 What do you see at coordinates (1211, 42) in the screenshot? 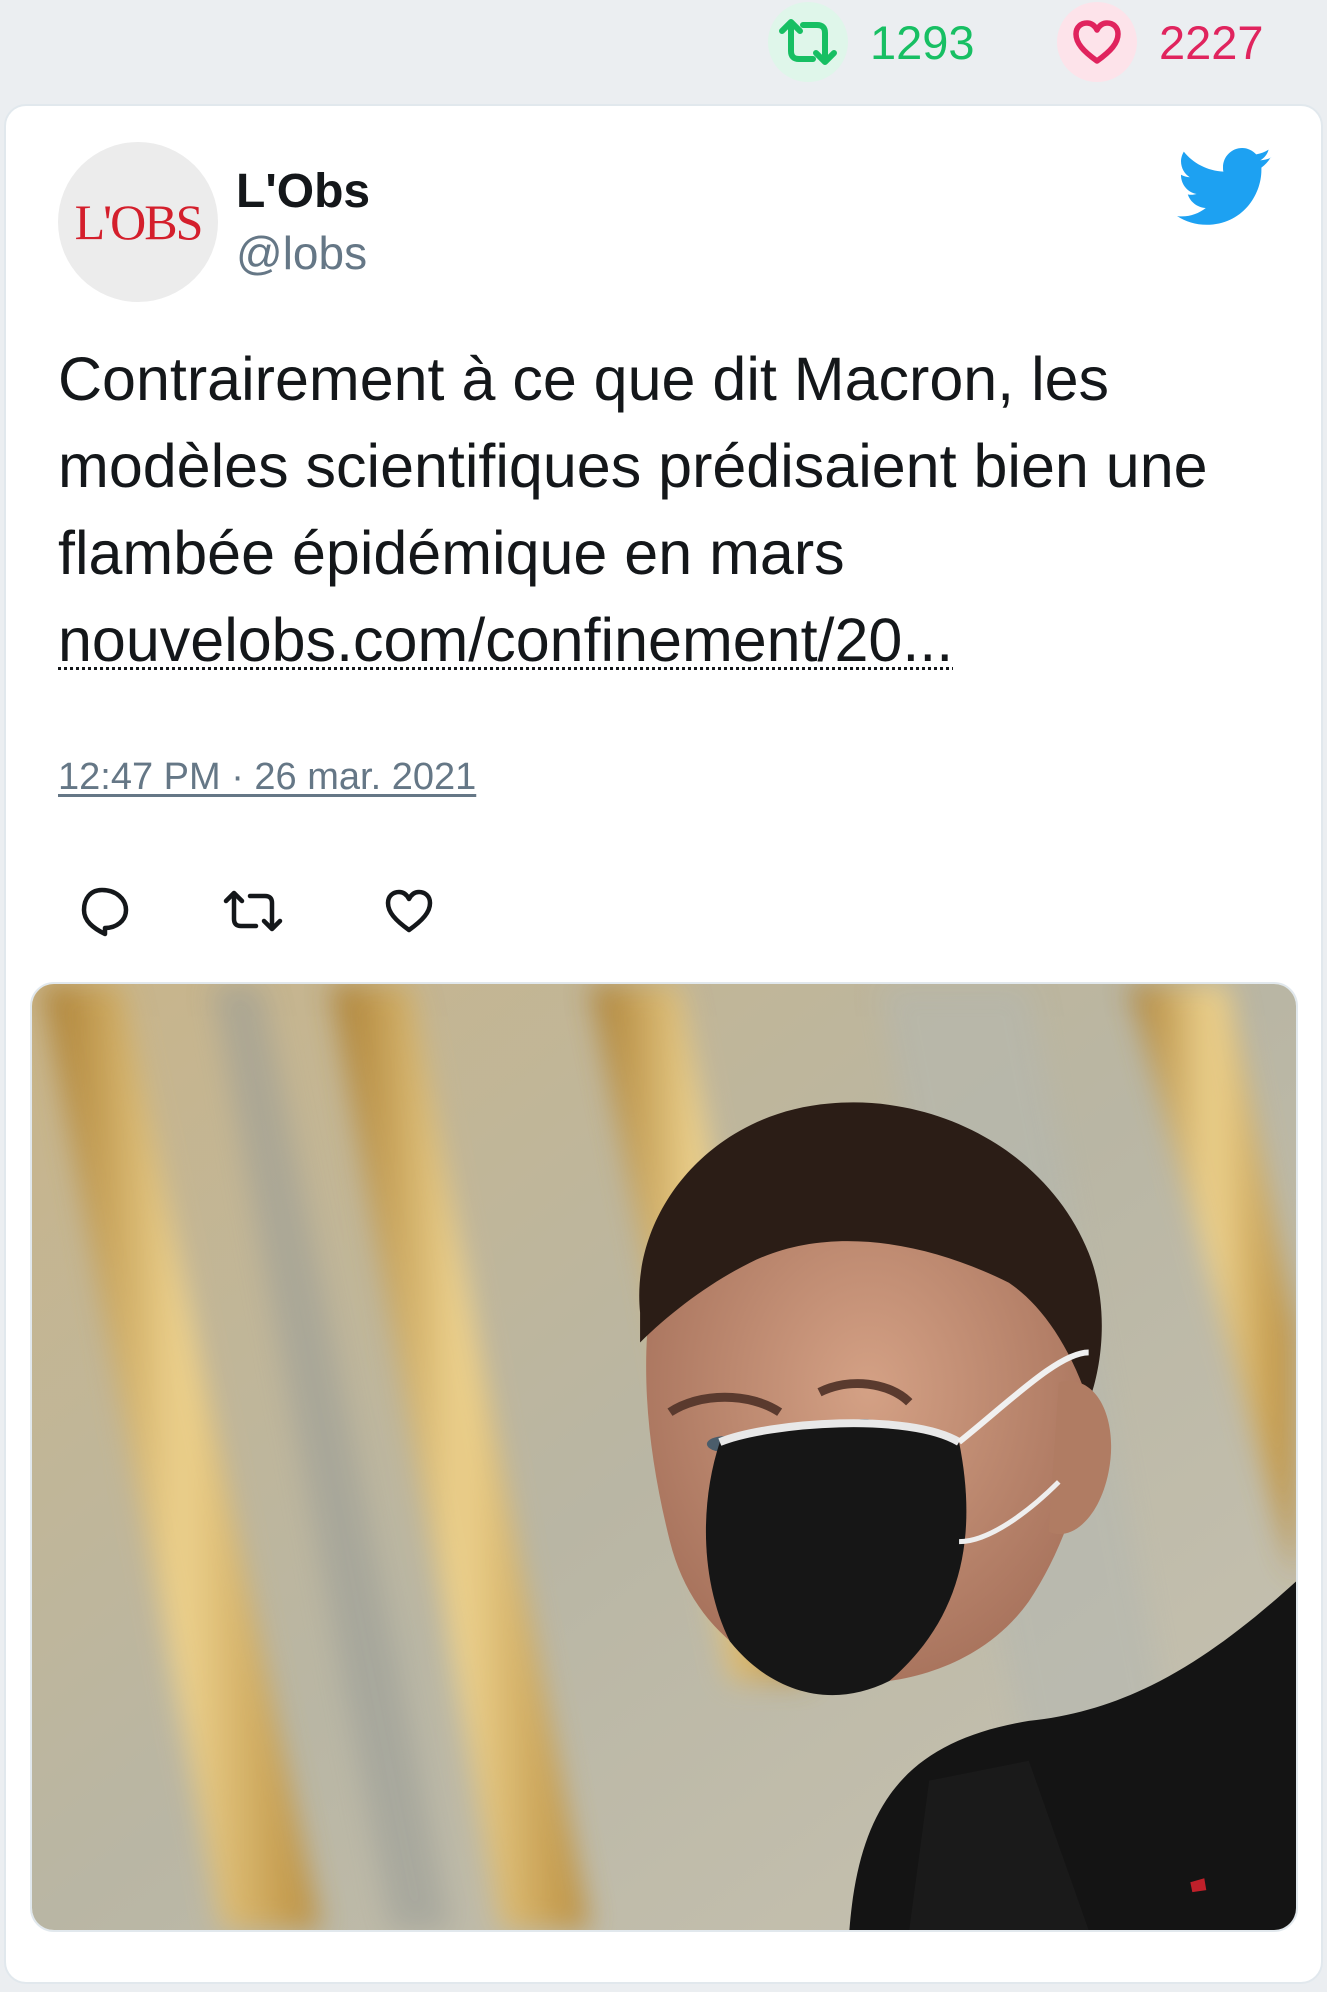
I see `like-count: 2227` at bounding box center [1211, 42].